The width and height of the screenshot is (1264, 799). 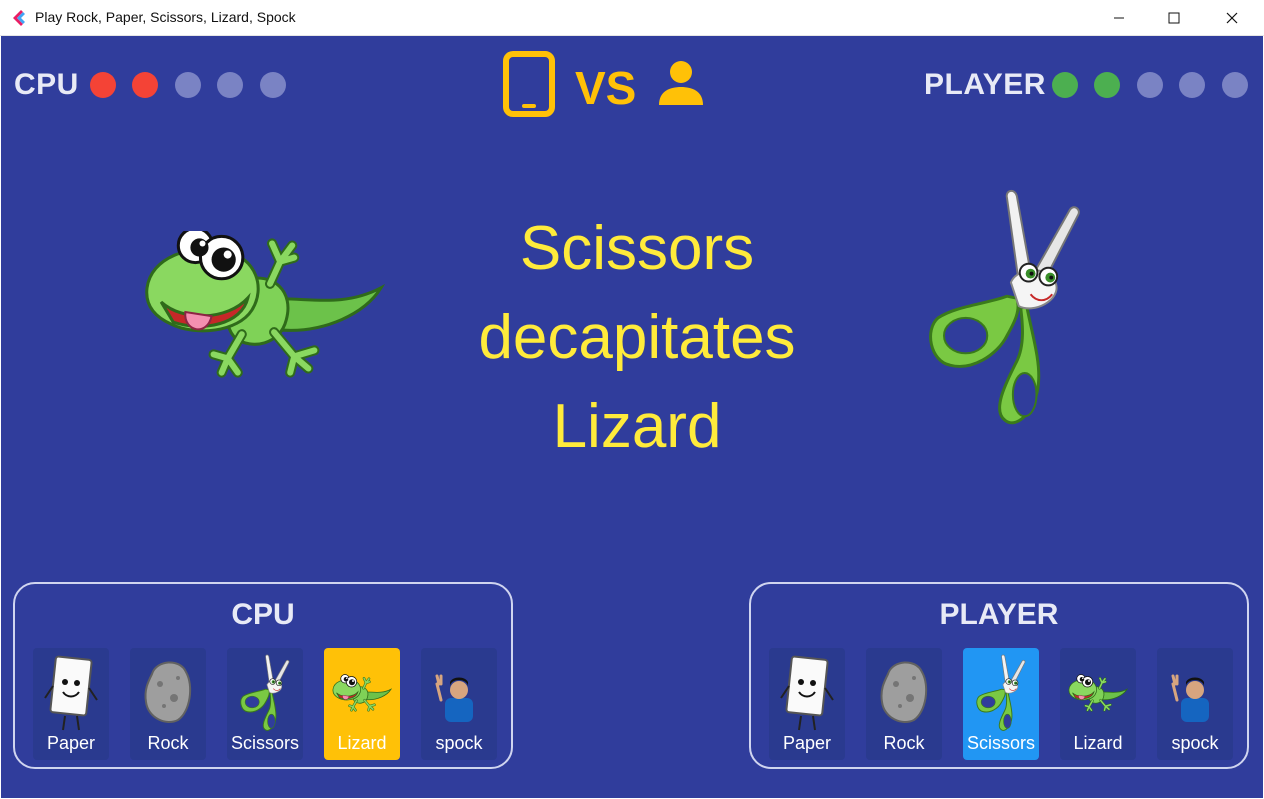 I want to click on result-line: Scissors, so click(x=637, y=248).